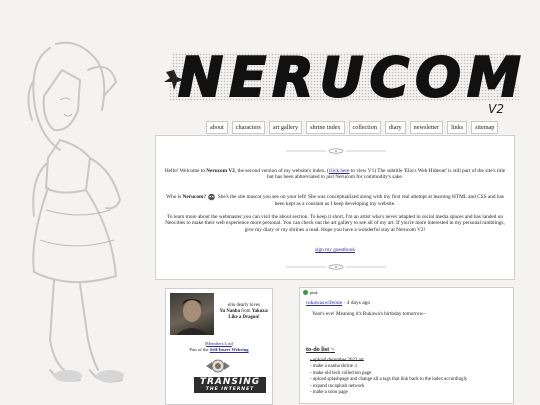 This screenshot has width=540, height=405. What do you see at coordinates (336, 267) in the screenshot?
I see `ornament-divider-bottom` at bounding box center [336, 267].